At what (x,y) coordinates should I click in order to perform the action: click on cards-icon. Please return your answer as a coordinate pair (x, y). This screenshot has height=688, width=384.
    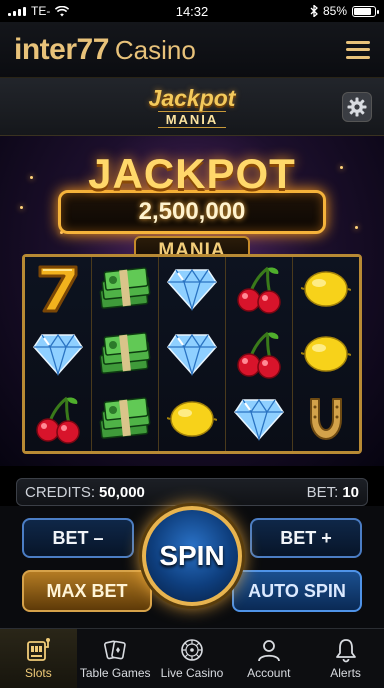
    Looking at the image, I should click on (115, 650).